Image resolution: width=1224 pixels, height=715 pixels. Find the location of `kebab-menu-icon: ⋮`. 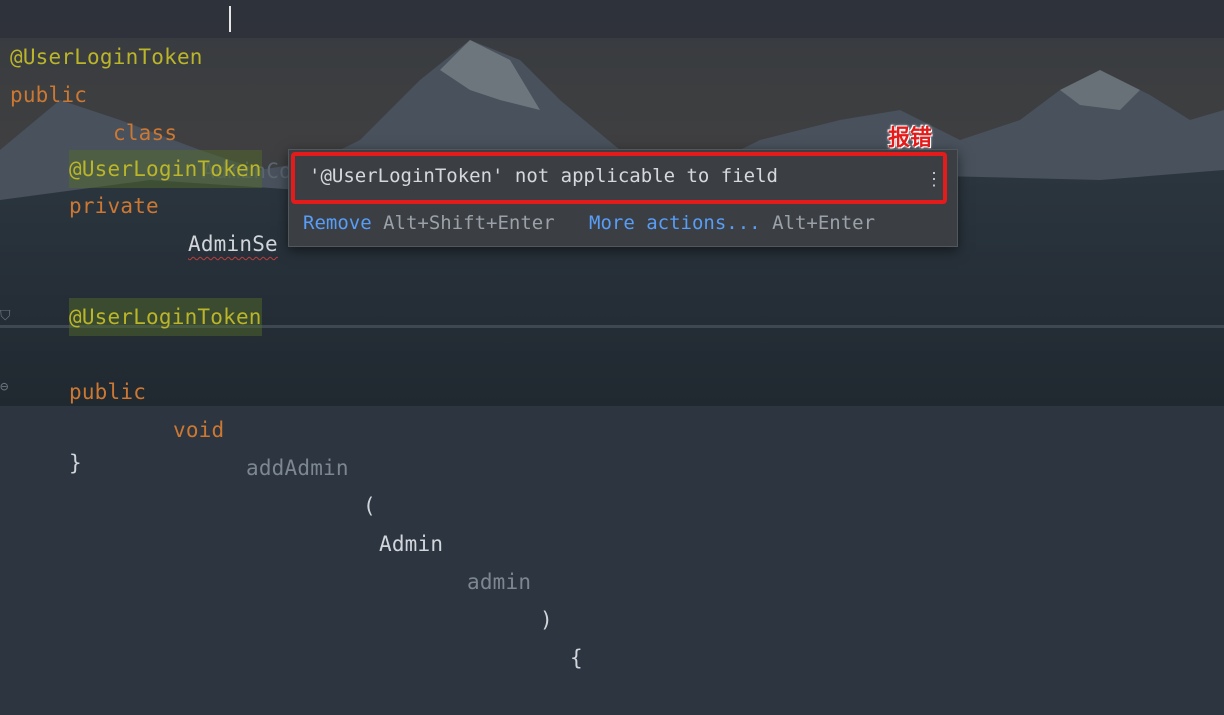

kebab-menu-icon: ⋮ is located at coordinates (934, 180).